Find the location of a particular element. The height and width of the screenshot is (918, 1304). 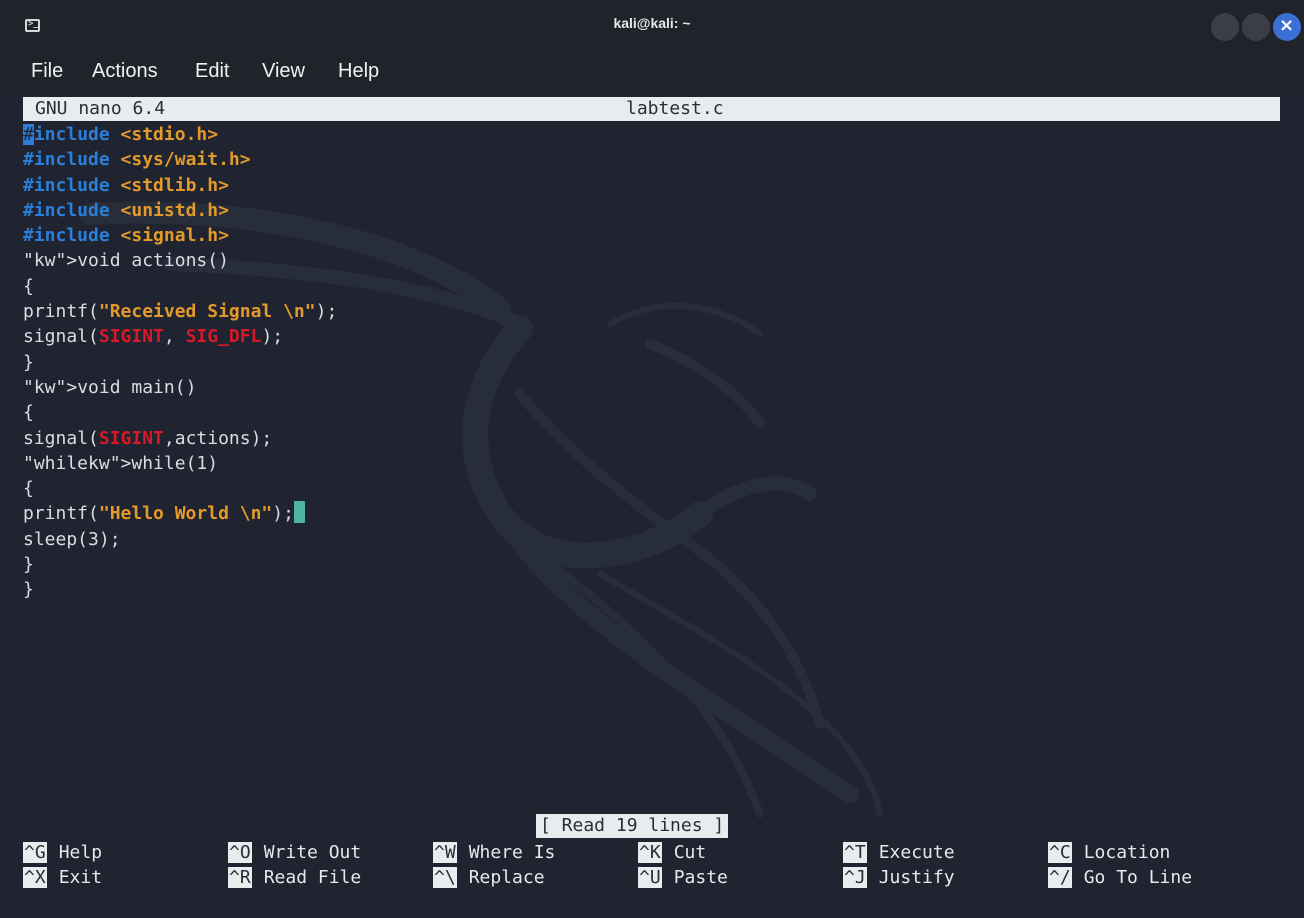

menu-edit: Edit is located at coordinates (212, 71).